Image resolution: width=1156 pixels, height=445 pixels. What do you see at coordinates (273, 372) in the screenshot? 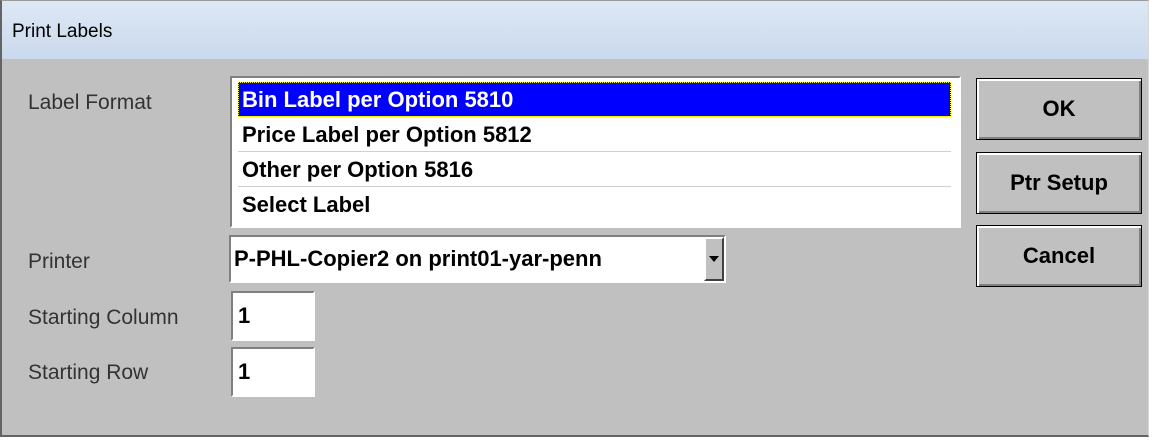
I see `starting-row-input` at bounding box center [273, 372].